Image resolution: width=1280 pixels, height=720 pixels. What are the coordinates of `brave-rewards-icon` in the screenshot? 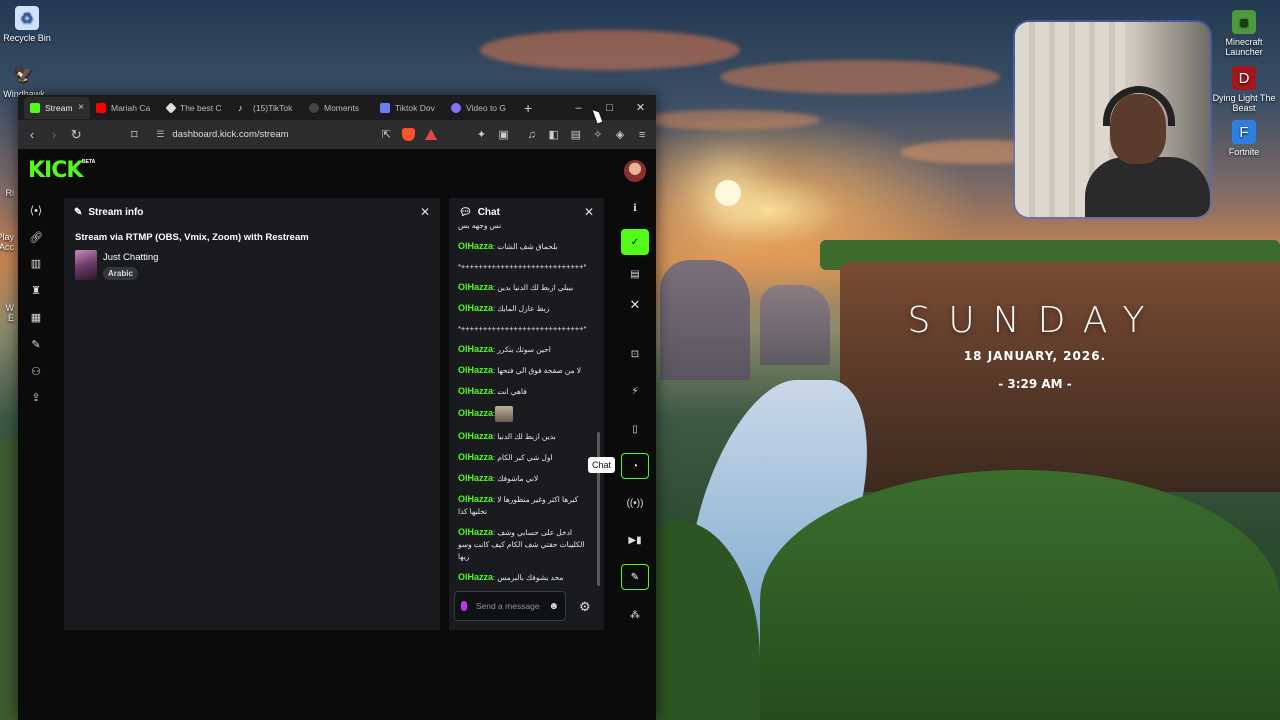 It's located at (431, 135).